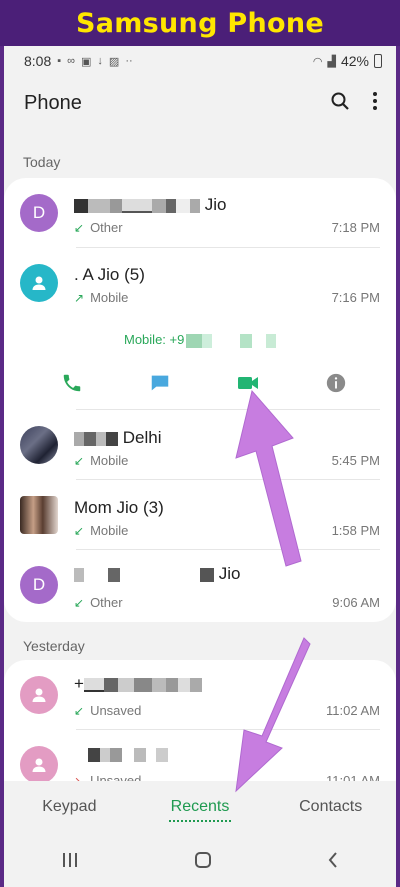  Describe the element at coordinates (119, 507) in the screenshot. I see `contact-name: Mom Jio (3)` at that location.